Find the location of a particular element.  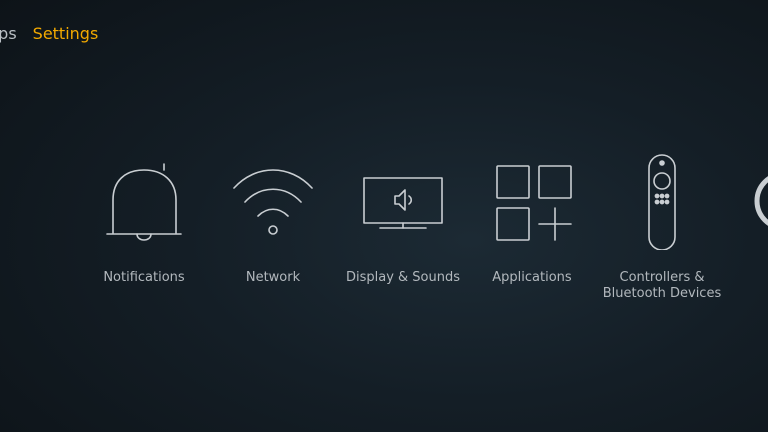

applications-icon is located at coordinates (532, 200).